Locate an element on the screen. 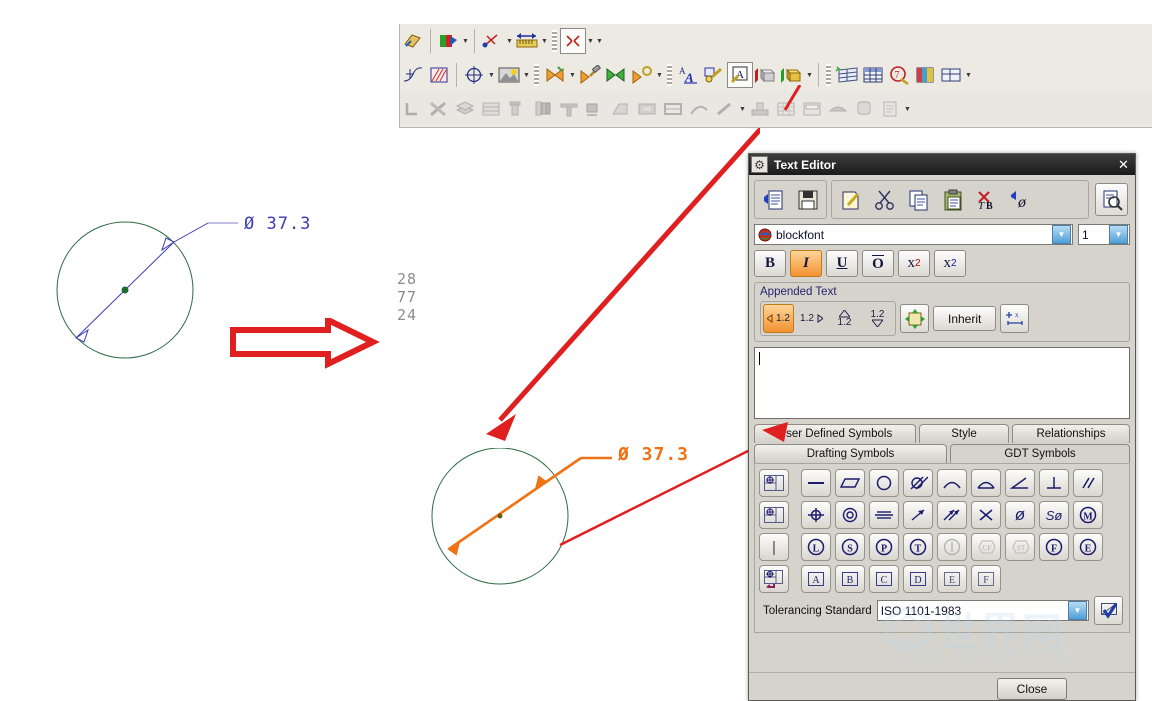 The height and width of the screenshot is (701, 1152). datum-a-icon: A is located at coordinates (816, 579).